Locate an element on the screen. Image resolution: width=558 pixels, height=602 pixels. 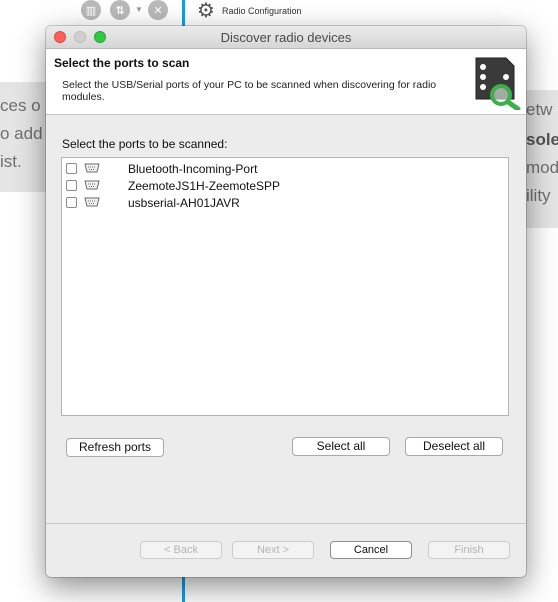
background-text: etw is located at coordinates (539, 109).